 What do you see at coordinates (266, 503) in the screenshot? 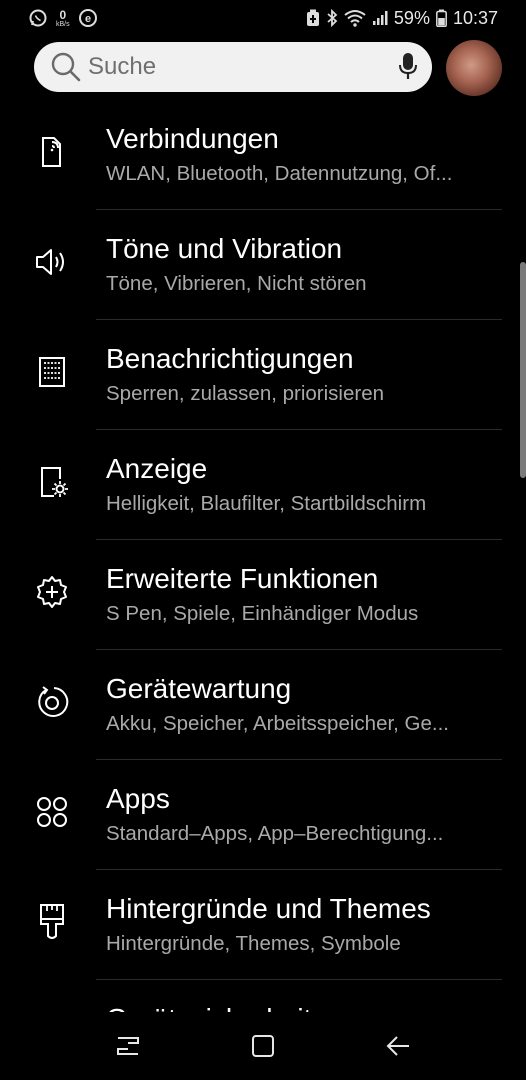
I see `settings-item-subtitle: Helligkeit, Blaufilter, Startbildschirm` at bounding box center [266, 503].